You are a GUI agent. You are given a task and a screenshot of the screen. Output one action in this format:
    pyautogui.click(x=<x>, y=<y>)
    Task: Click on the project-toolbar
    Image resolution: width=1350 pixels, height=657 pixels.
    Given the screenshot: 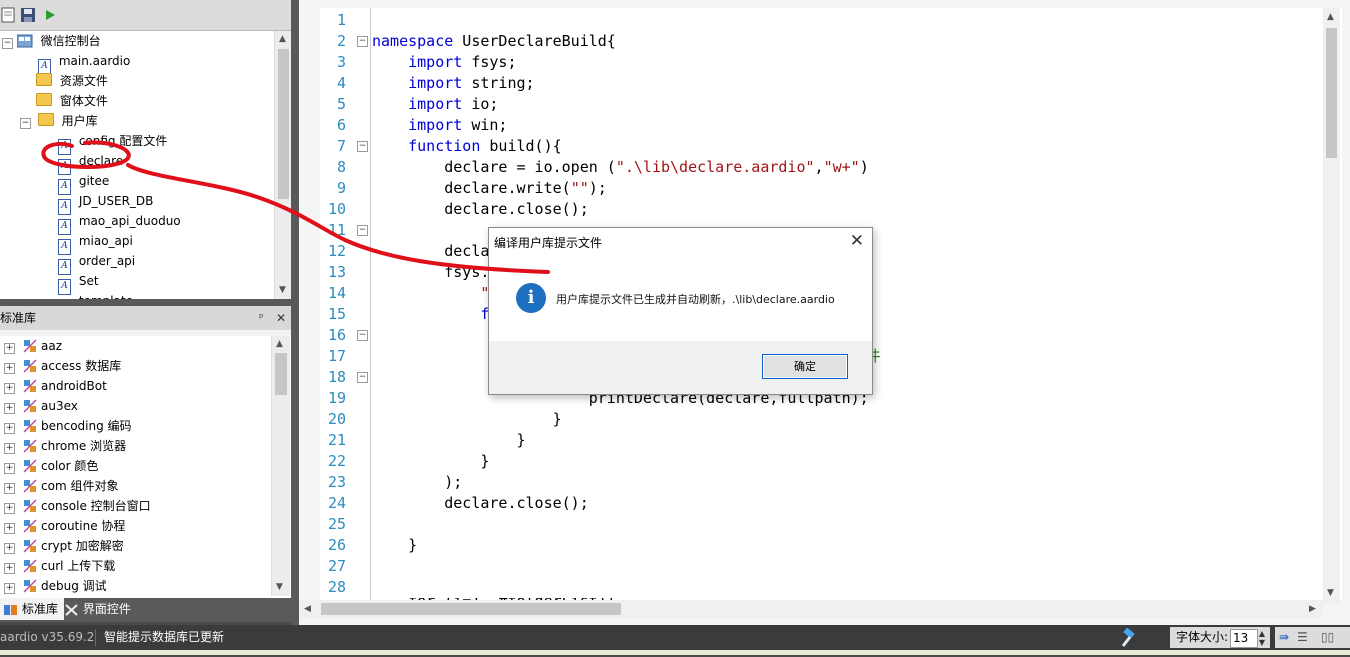 What is the action you would take?
    pyautogui.click(x=145, y=15)
    